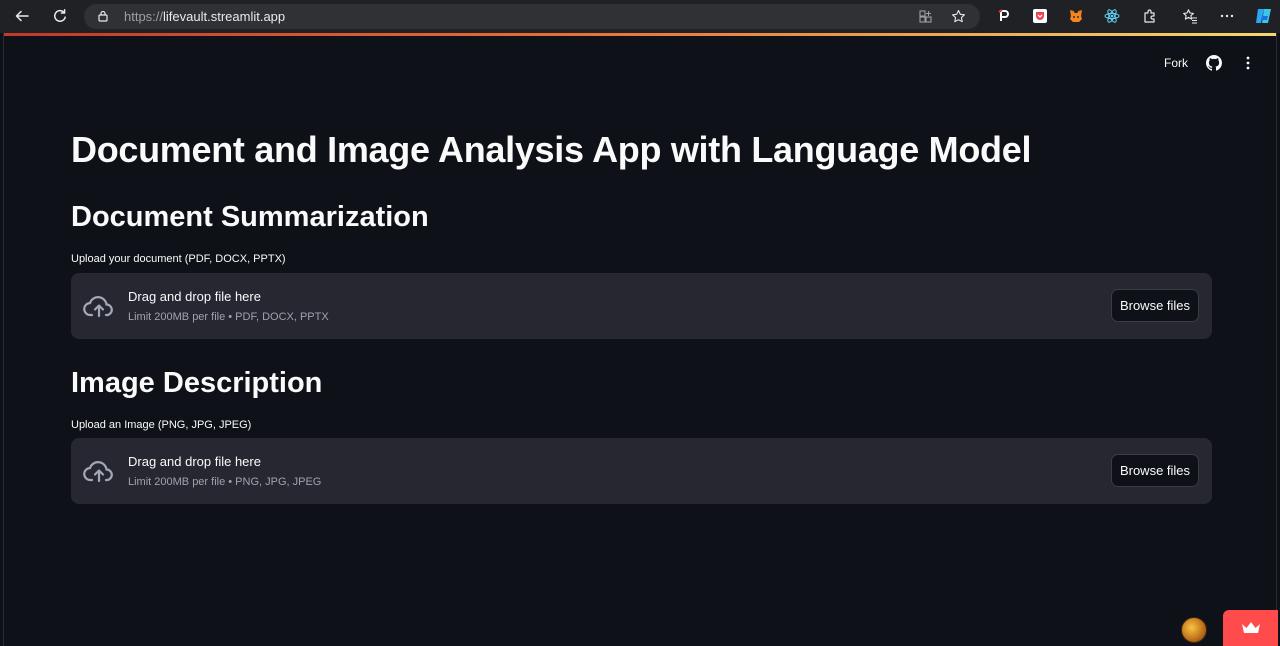 This screenshot has width=1280, height=646. What do you see at coordinates (1194, 630) in the screenshot?
I see `user-avatar` at bounding box center [1194, 630].